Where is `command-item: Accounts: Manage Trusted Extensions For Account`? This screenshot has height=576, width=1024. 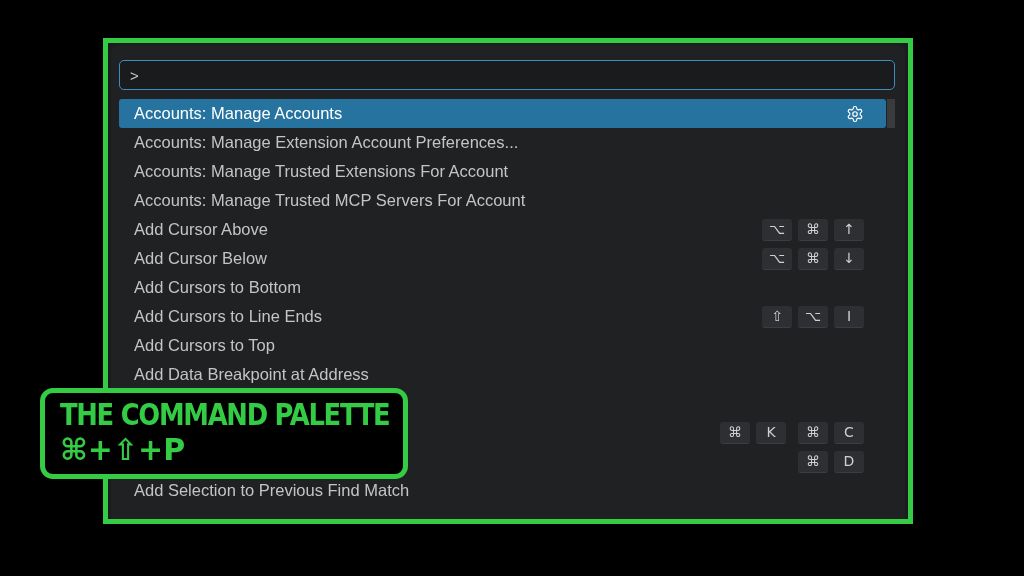
command-item: Accounts: Manage Trusted Extensions For Account is located at coordinates (502, 171).